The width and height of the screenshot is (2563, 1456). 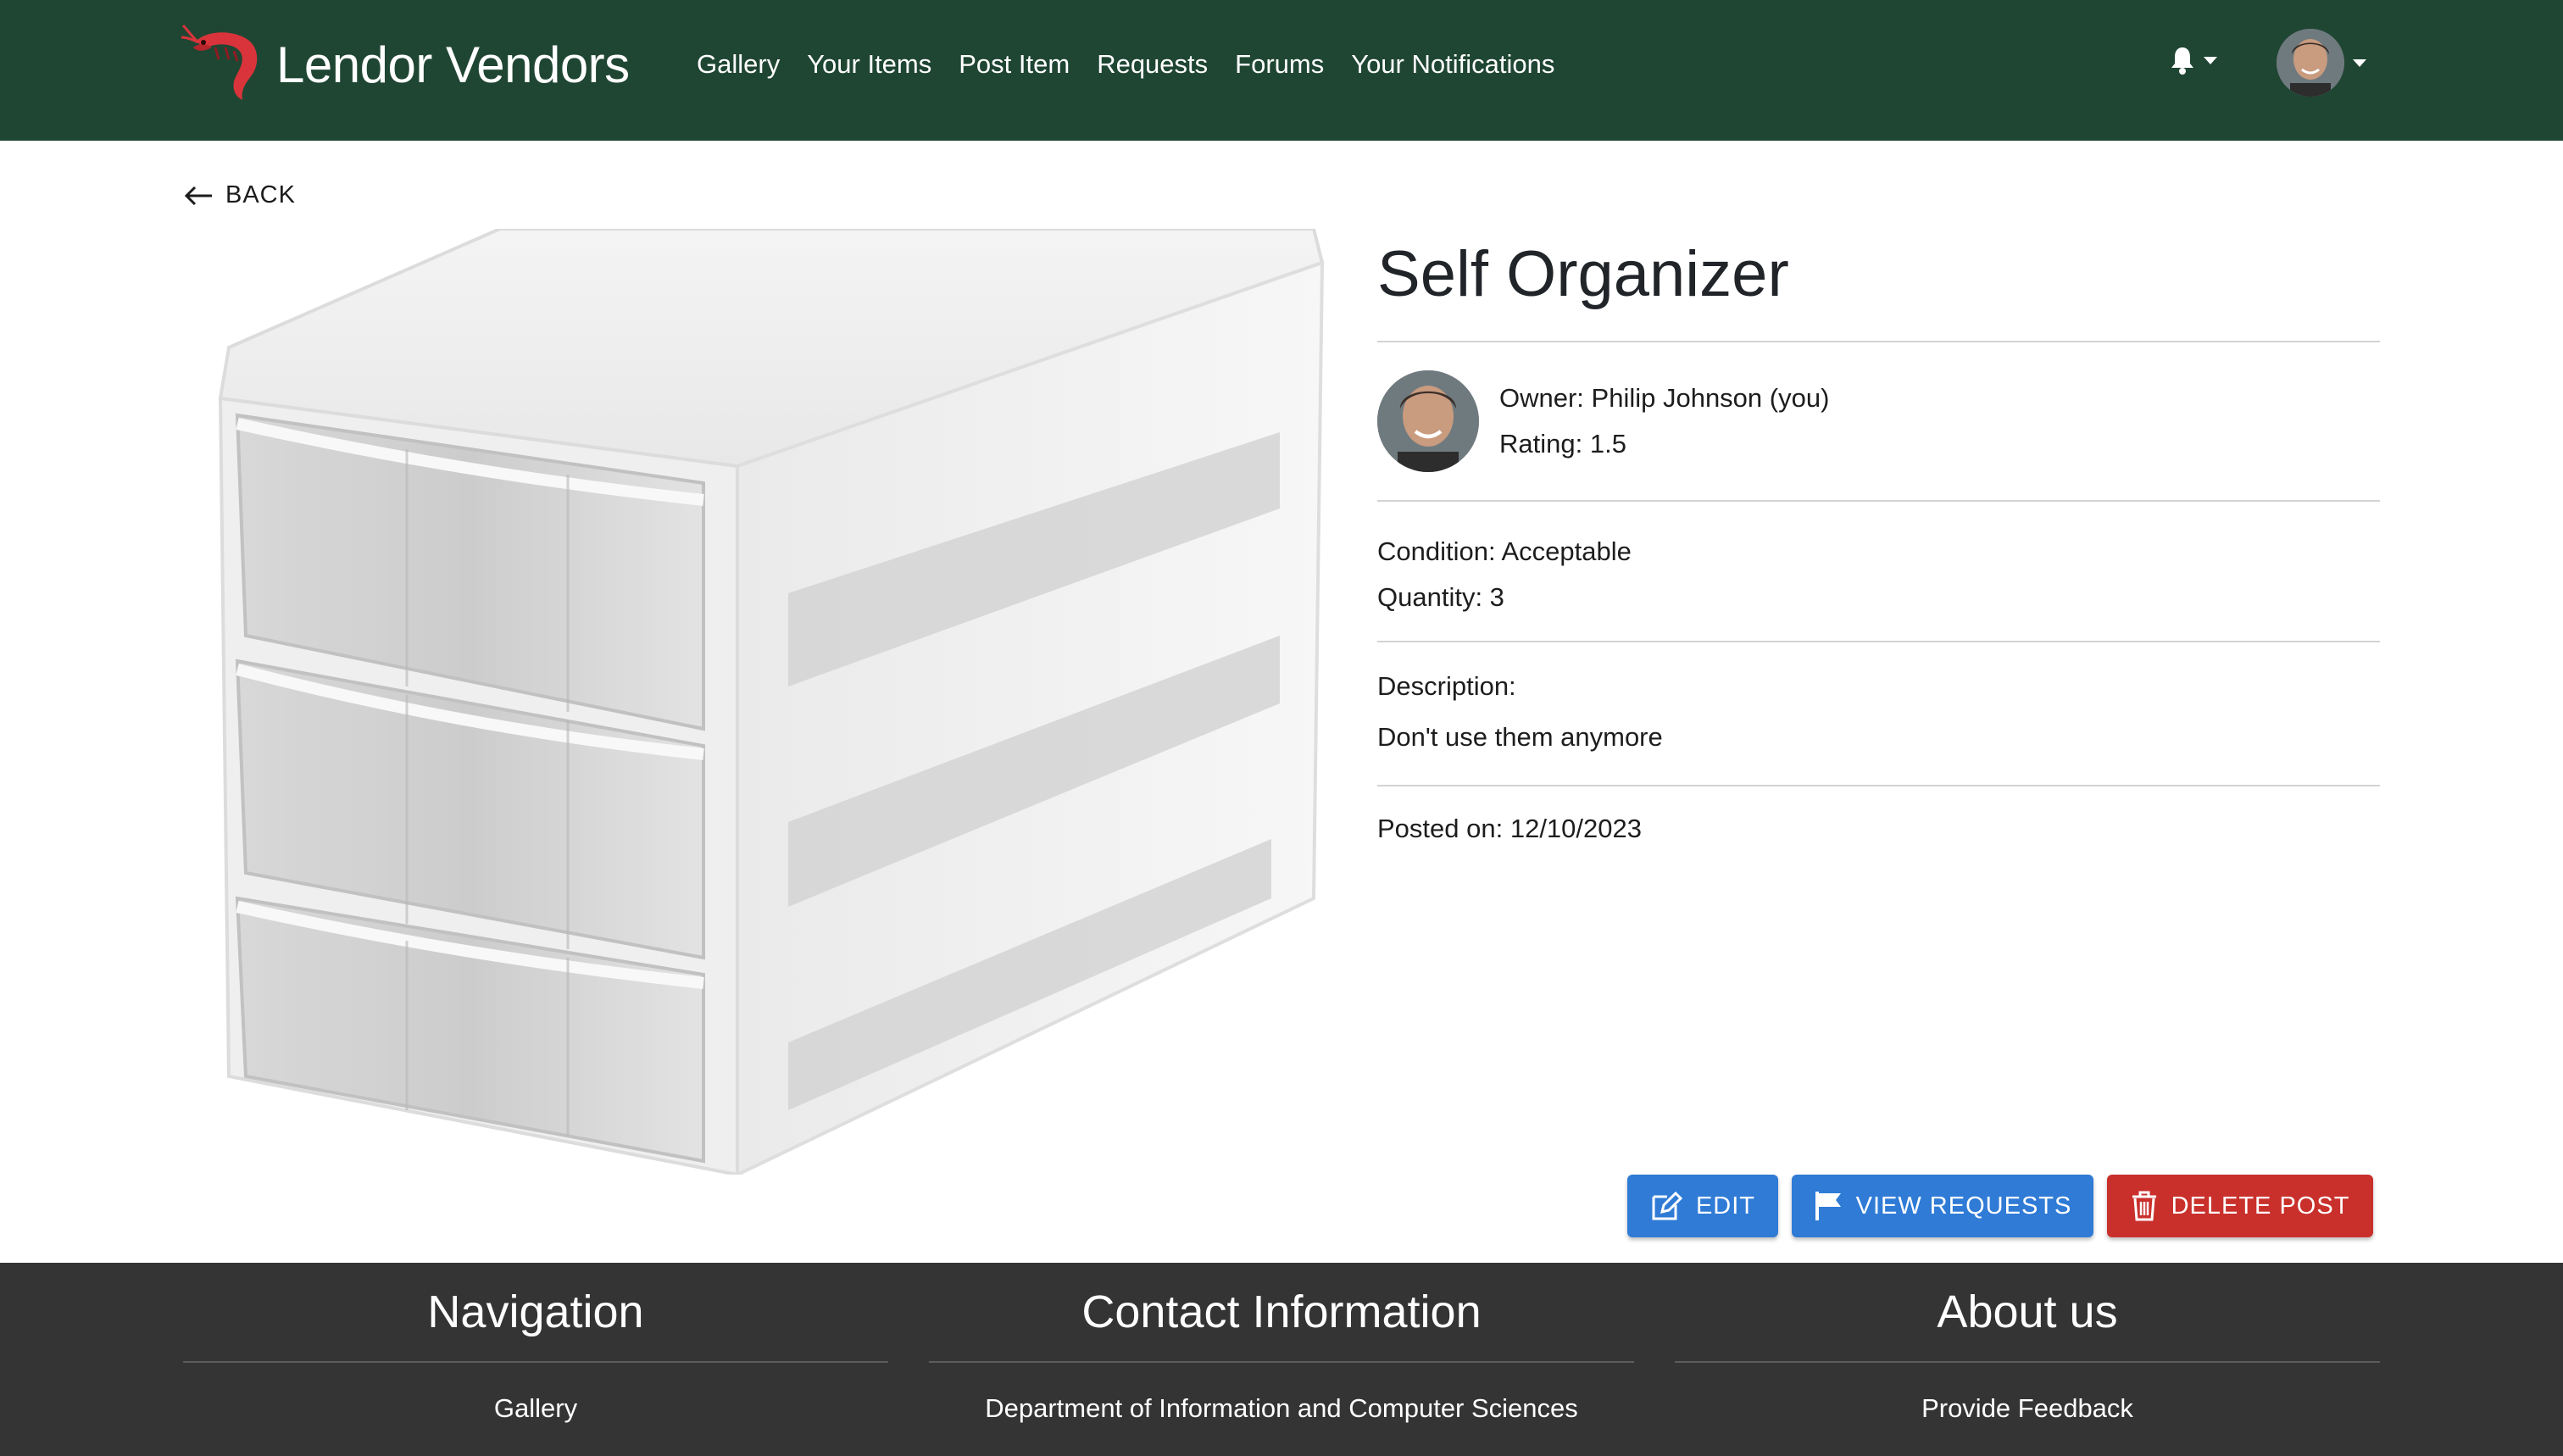 I want to click on condition-section: Condition: Acceptable Quantity: 3, so click(x=1878, y=575).